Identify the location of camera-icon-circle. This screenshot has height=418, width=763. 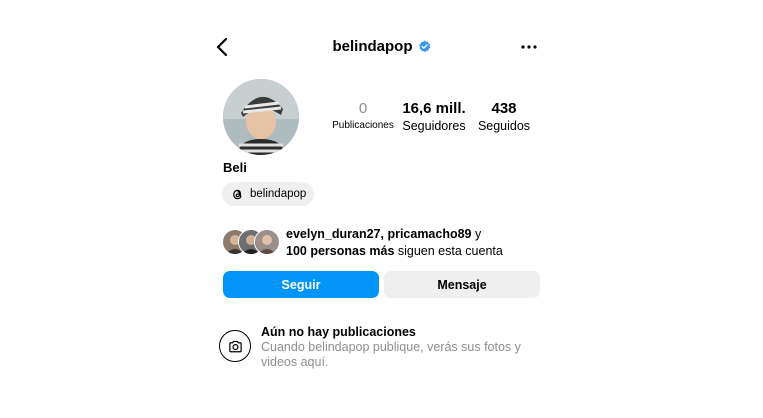
(235, 346).